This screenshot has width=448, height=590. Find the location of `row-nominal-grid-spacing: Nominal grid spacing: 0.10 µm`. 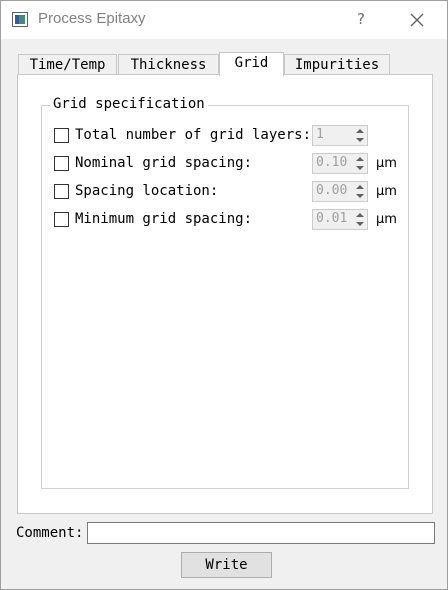

row-nominal-grid-spacing: Nominal grid spacing: 0.10 µm is located at coordinates (229, 163).